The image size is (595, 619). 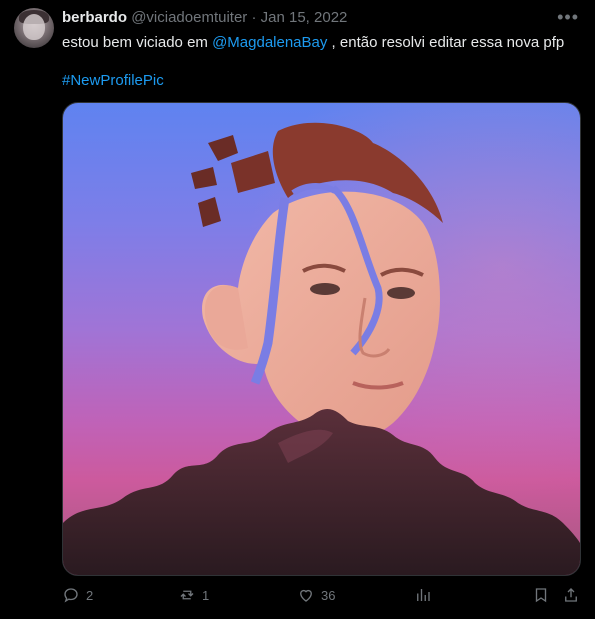 I want to click on reply-icon, so click(x=71, y=595).